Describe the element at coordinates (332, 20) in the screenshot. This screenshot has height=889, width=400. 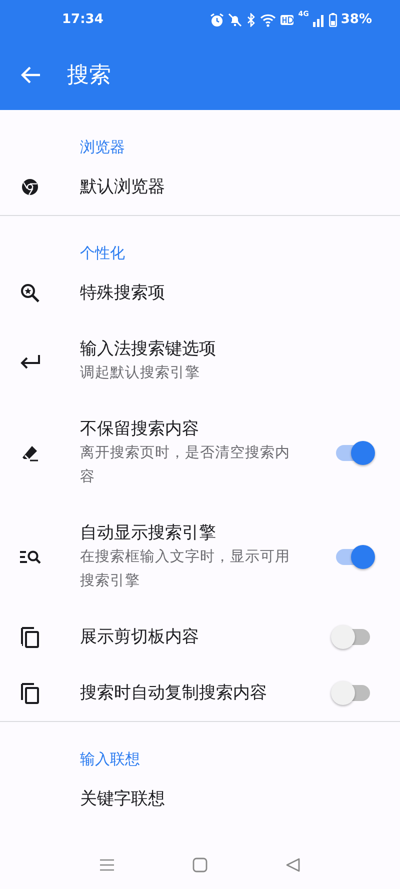
I see `battery-icon` at that location.